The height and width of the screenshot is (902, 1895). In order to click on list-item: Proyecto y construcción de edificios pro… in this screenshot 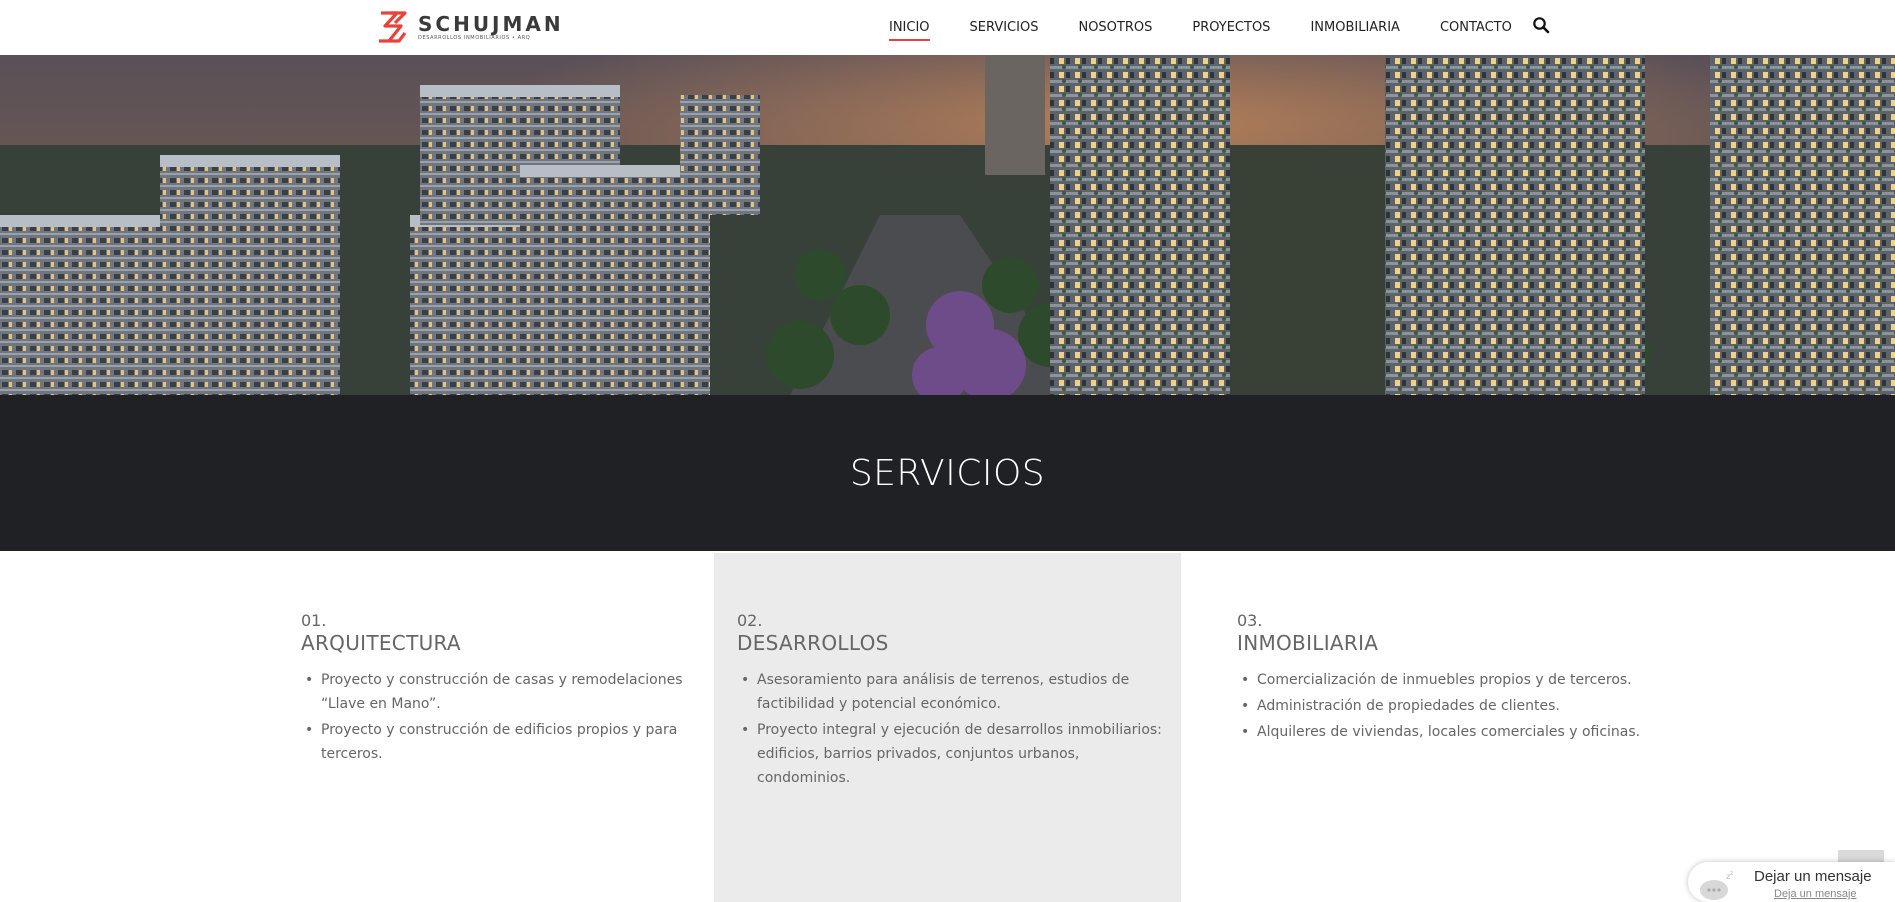, I will do `click(506, 742)`.